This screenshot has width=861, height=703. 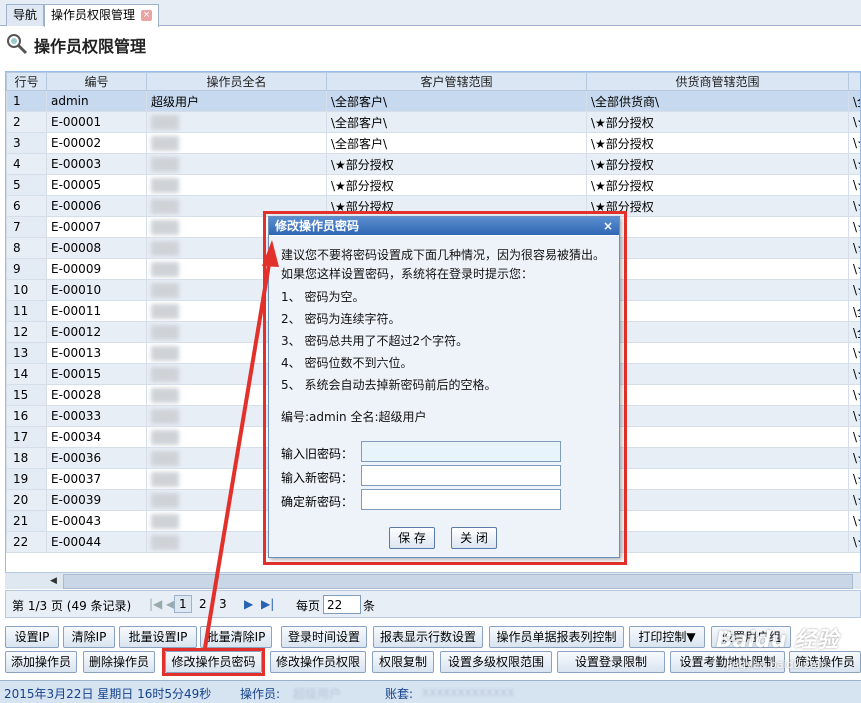 I want to click on tab-close-icon: ×, so click(x=147, y=15).